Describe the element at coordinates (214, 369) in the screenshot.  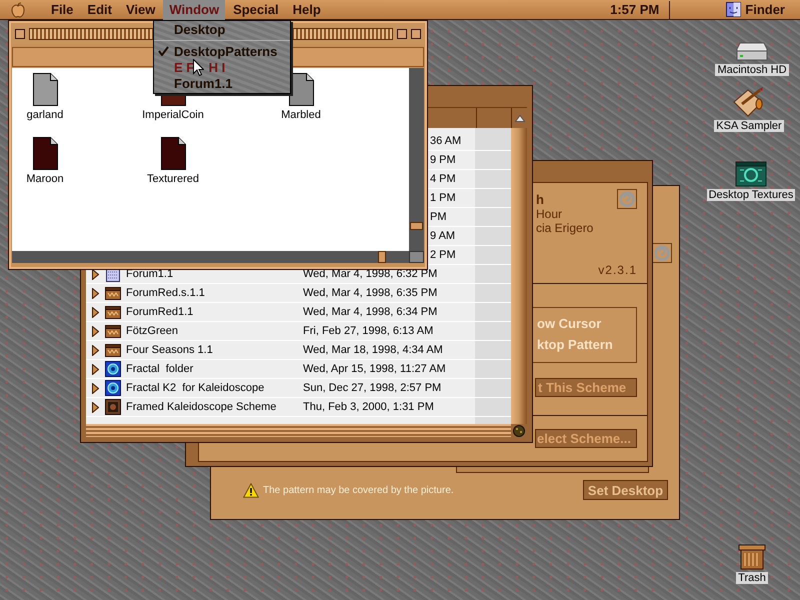
I see `file-name: Fractal folder` at that location.